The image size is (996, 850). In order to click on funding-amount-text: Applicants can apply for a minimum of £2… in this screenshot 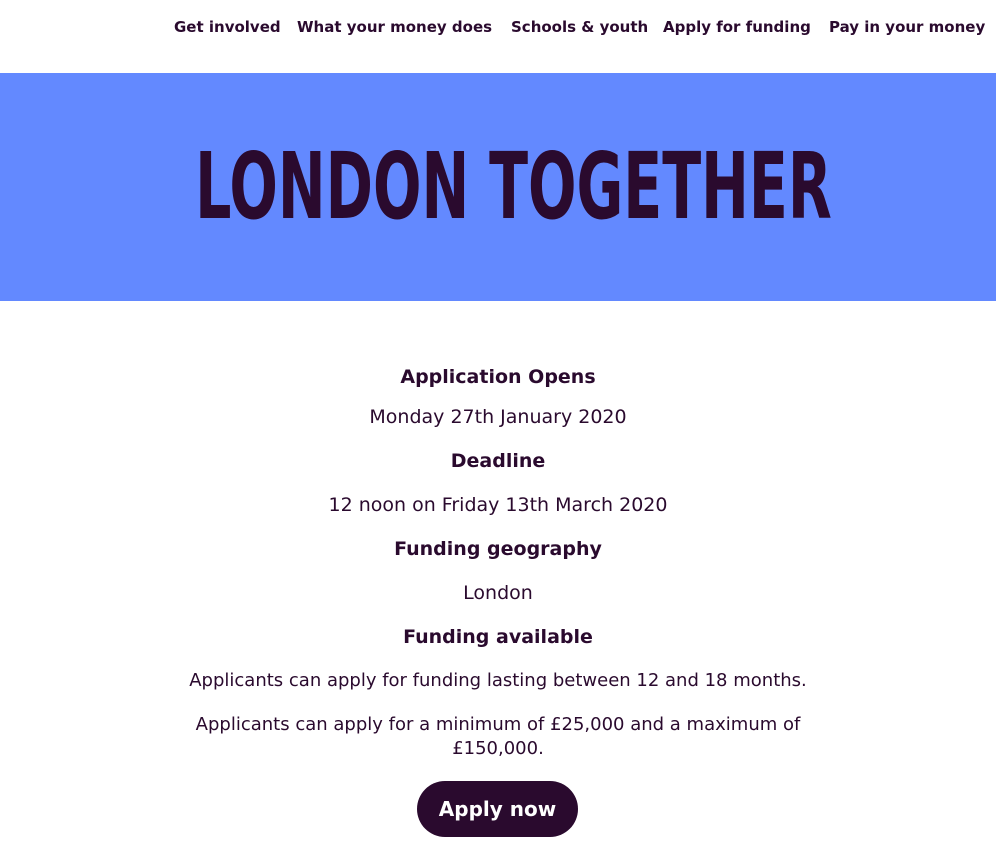, I will do `click(498, 736)`.